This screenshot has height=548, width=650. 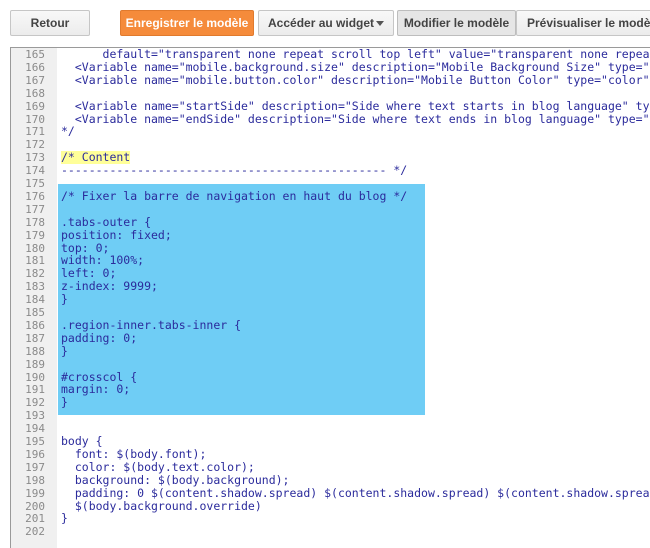 What do you see at coordinates (35, 67) in the screenshot?
I see `line-number: 166` at bounding box center [35, 67].